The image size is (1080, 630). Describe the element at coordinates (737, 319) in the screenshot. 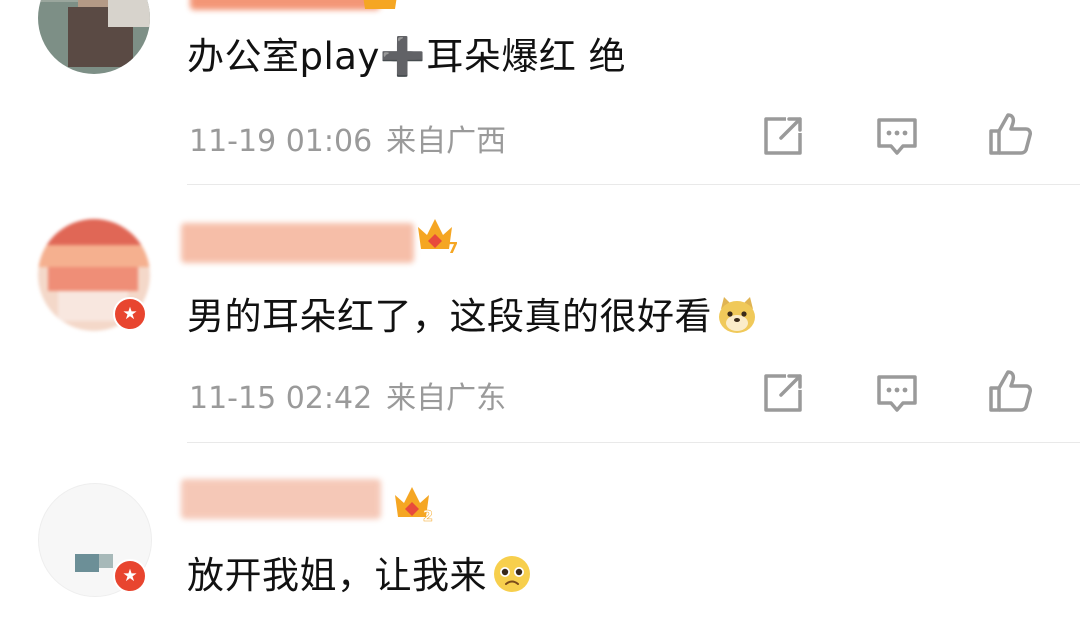

I see `doge-emoji` at that location.